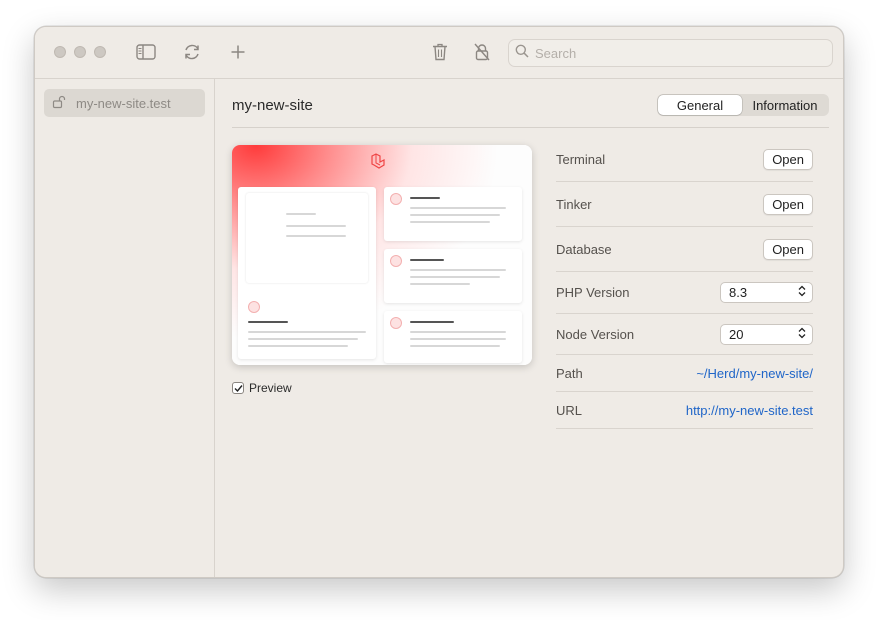 This screenshot has width=878, height=620. What do you see at coordinates (379, 164) in the screenshot?
I see `laravel-logo-icon` at bounding box center [379, 164].